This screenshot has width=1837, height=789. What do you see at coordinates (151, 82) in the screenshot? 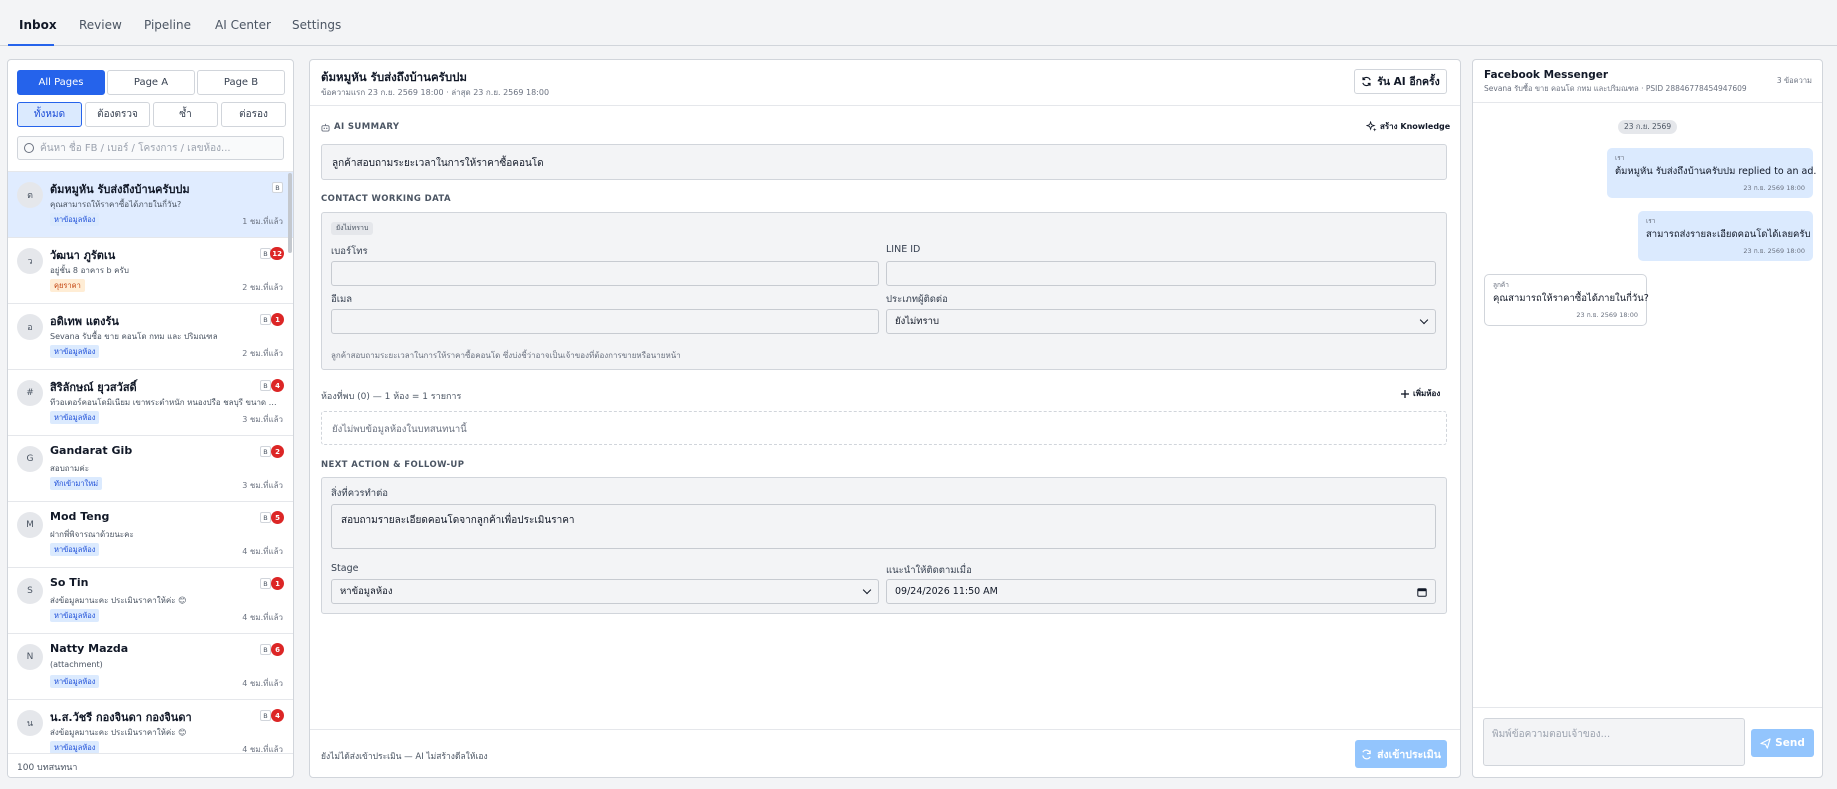
I see `page-filter-a: Page A` at bounding box center [151, 82].